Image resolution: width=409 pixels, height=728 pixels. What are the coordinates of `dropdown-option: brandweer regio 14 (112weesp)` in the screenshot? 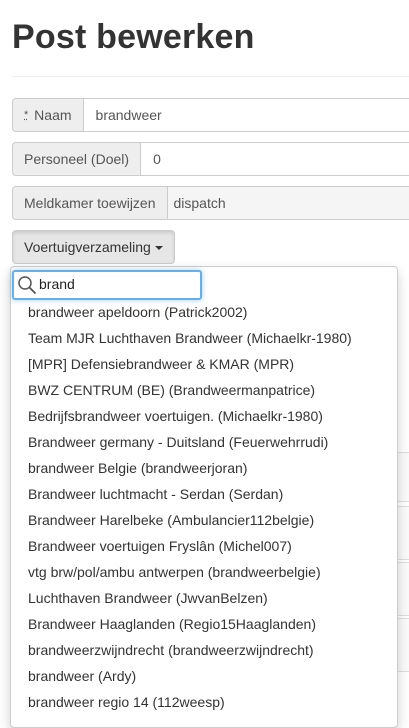 It's located at (204, 702).